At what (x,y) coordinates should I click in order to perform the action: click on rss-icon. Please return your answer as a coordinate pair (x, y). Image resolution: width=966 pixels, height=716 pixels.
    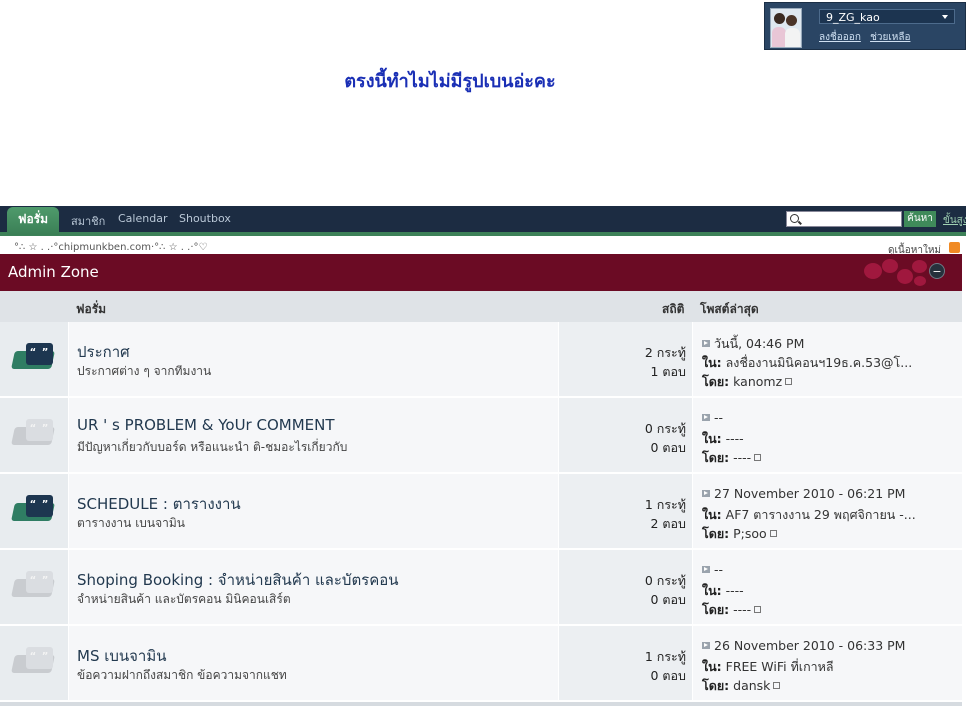
    Looking at the image, I should click on (954, 247).